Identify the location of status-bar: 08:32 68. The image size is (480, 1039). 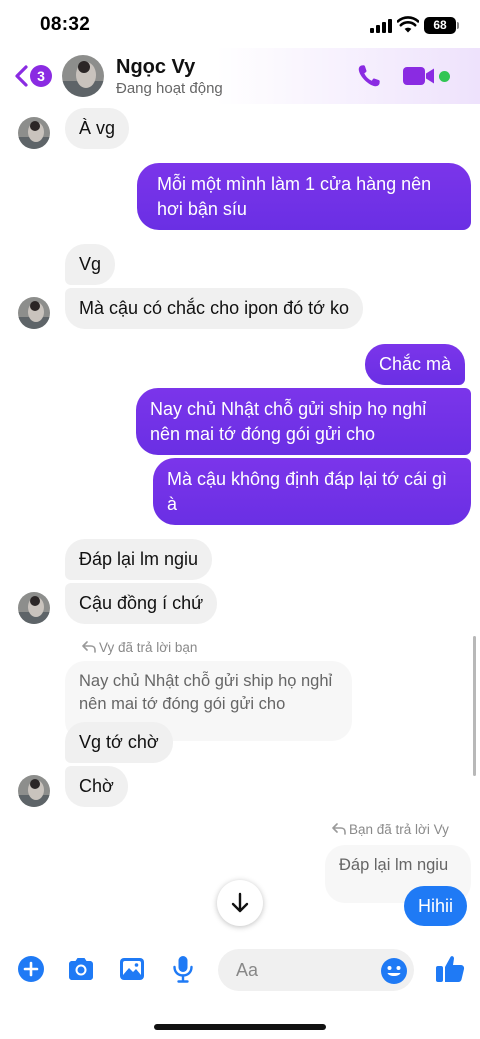
(240, 24).